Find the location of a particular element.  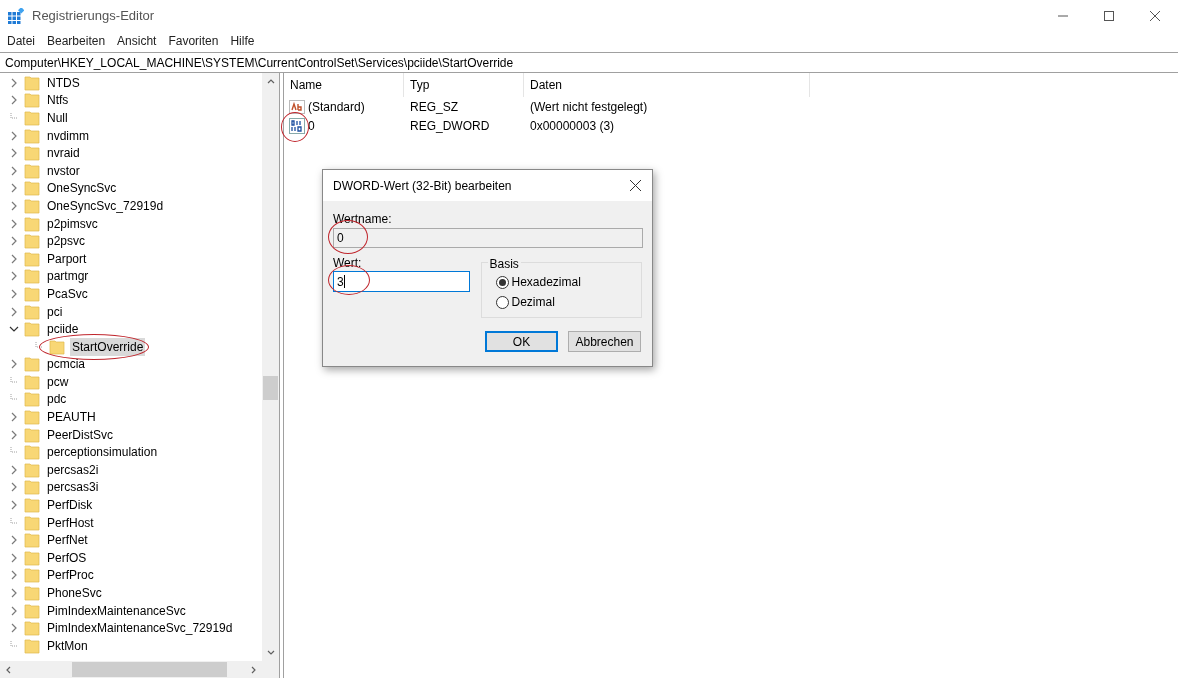

menu-item: Ansicht is located at coordinates (137, 41).